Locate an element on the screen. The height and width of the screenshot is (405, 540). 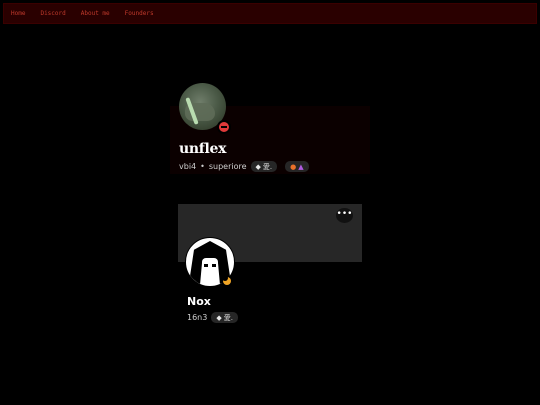
profile-subline: 16n3 ◆ 愛. is located at coordinates (212, 317).